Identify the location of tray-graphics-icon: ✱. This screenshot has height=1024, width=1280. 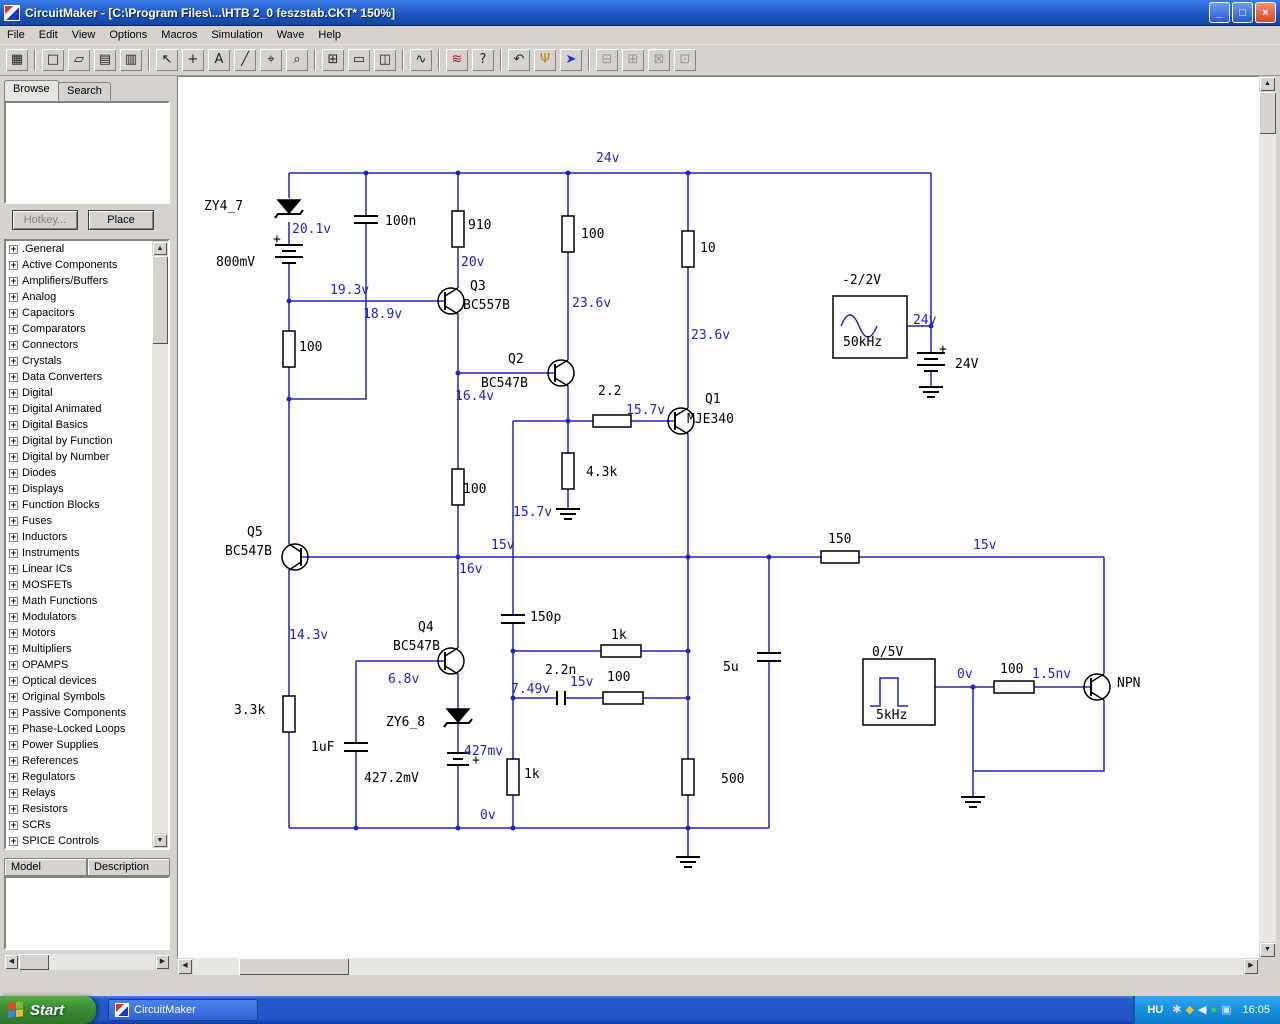
(1176, 1010).